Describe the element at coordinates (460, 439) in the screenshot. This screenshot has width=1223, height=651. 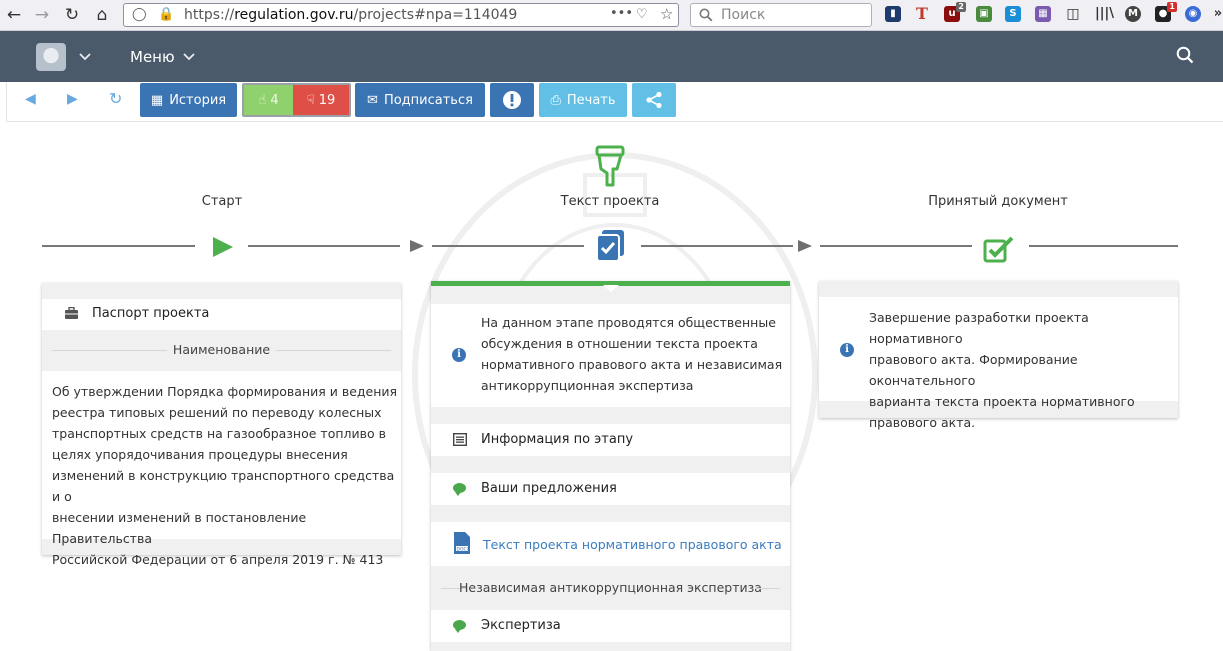
I see `list-icon` at that location.